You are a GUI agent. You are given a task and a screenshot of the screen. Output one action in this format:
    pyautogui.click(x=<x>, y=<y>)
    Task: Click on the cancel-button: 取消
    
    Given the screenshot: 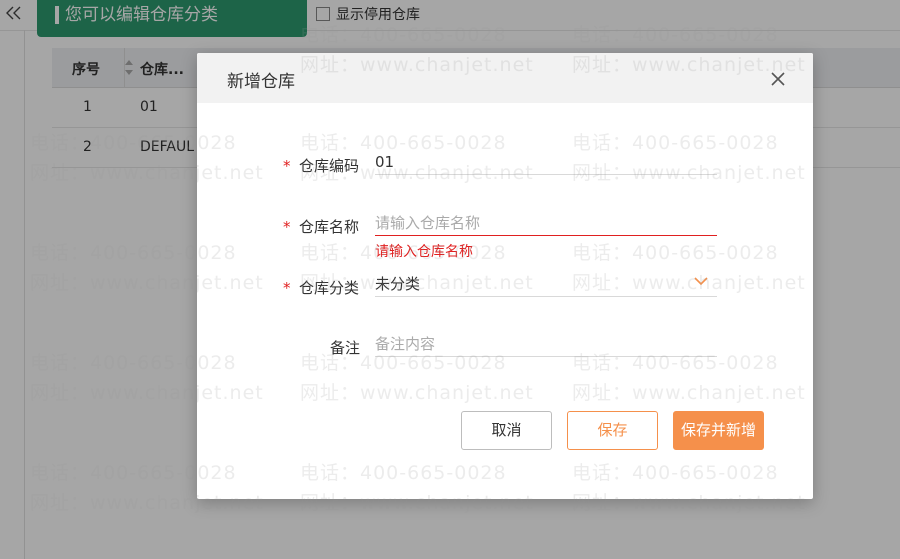 What is the action you would take?
    pyautogui.click(x=506, y=430)
    